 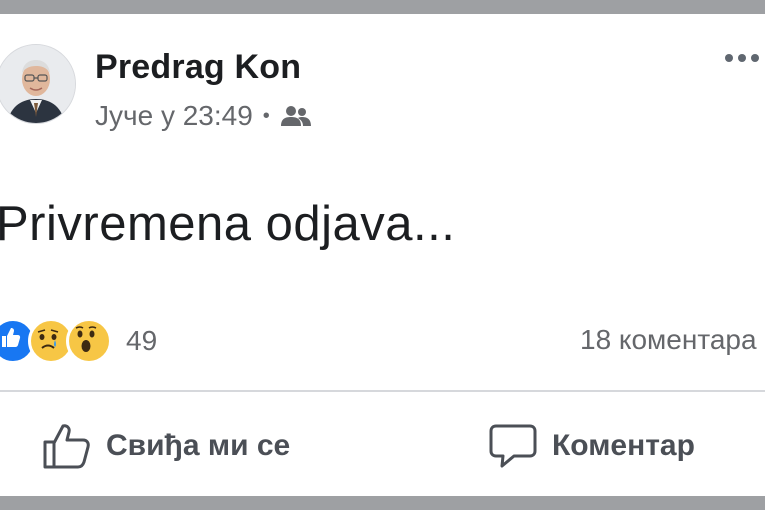 What do you see at coordinates (295, 116) in the screenshot?
I see `friends-icon` at bounding box center [295, 116].